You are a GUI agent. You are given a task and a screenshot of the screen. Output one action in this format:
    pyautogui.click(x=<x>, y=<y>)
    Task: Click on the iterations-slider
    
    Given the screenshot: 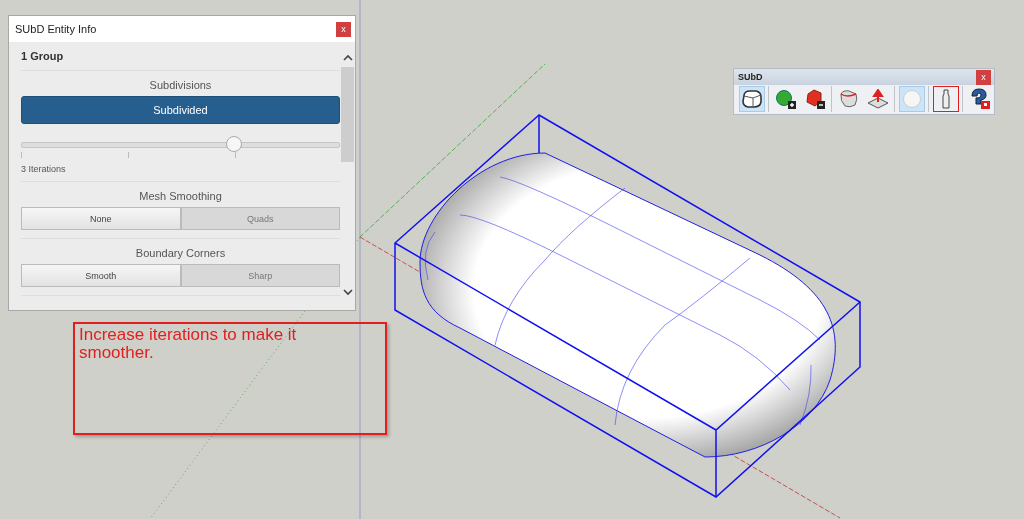 What is the action you would take?
    pyautogui.click(x=180, y=144)
    